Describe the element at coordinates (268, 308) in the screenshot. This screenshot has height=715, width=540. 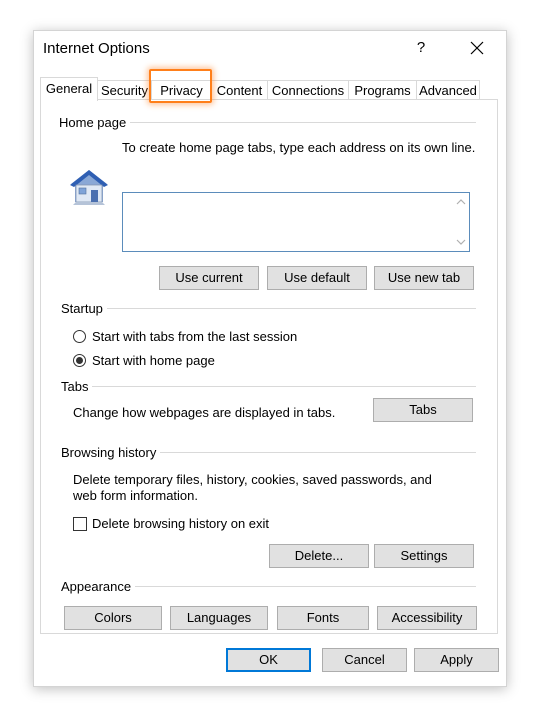
I see `startup-divider` at that location.